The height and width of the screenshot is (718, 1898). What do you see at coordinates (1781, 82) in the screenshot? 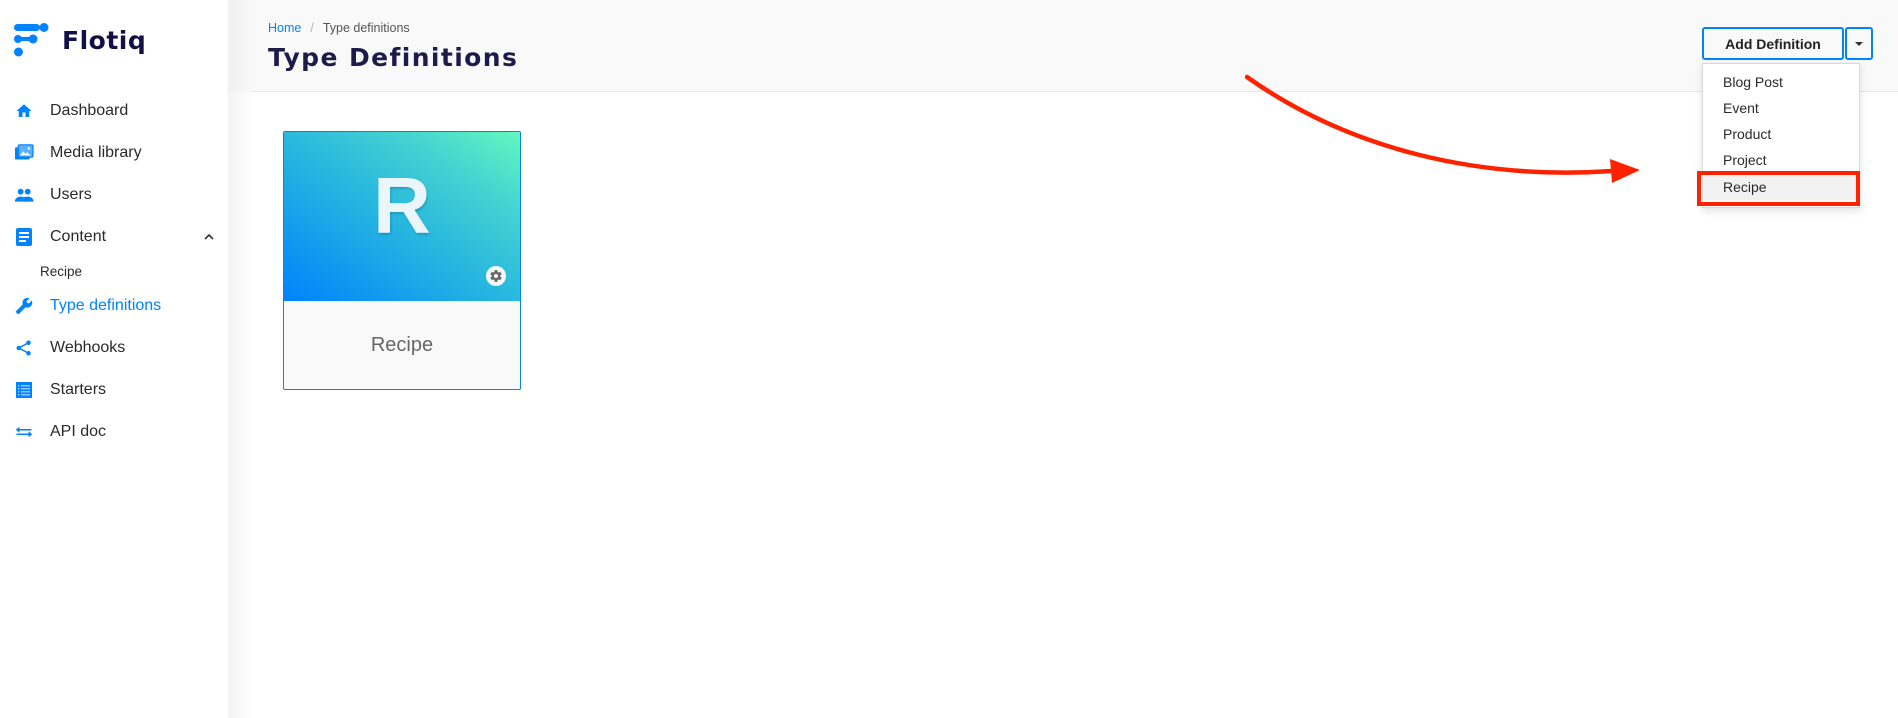
I see `dropdown-item-blog-post: Blog Post` at bounding box center [1781, 82].